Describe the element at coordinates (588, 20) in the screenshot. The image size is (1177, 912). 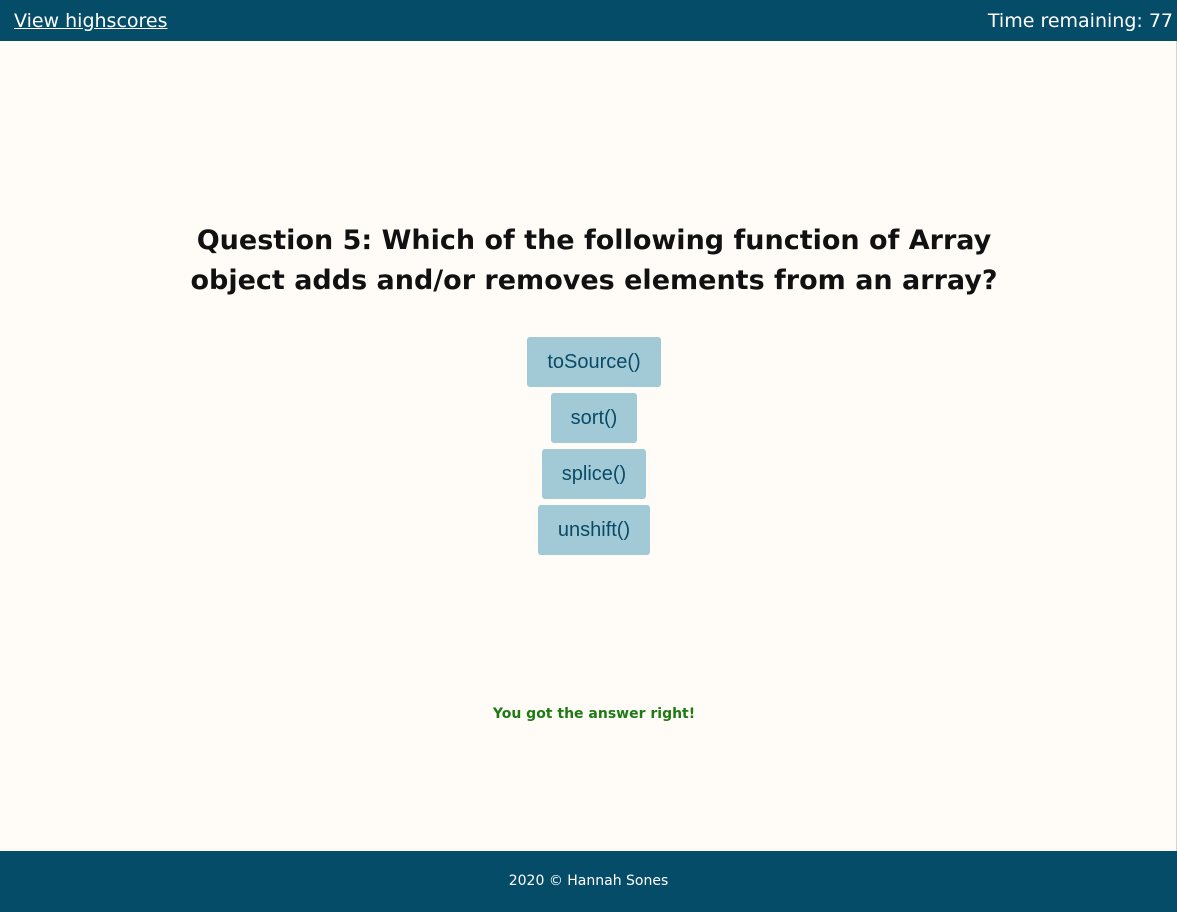
I see `header-bar: View highscores Time remaining: 77` at that location.